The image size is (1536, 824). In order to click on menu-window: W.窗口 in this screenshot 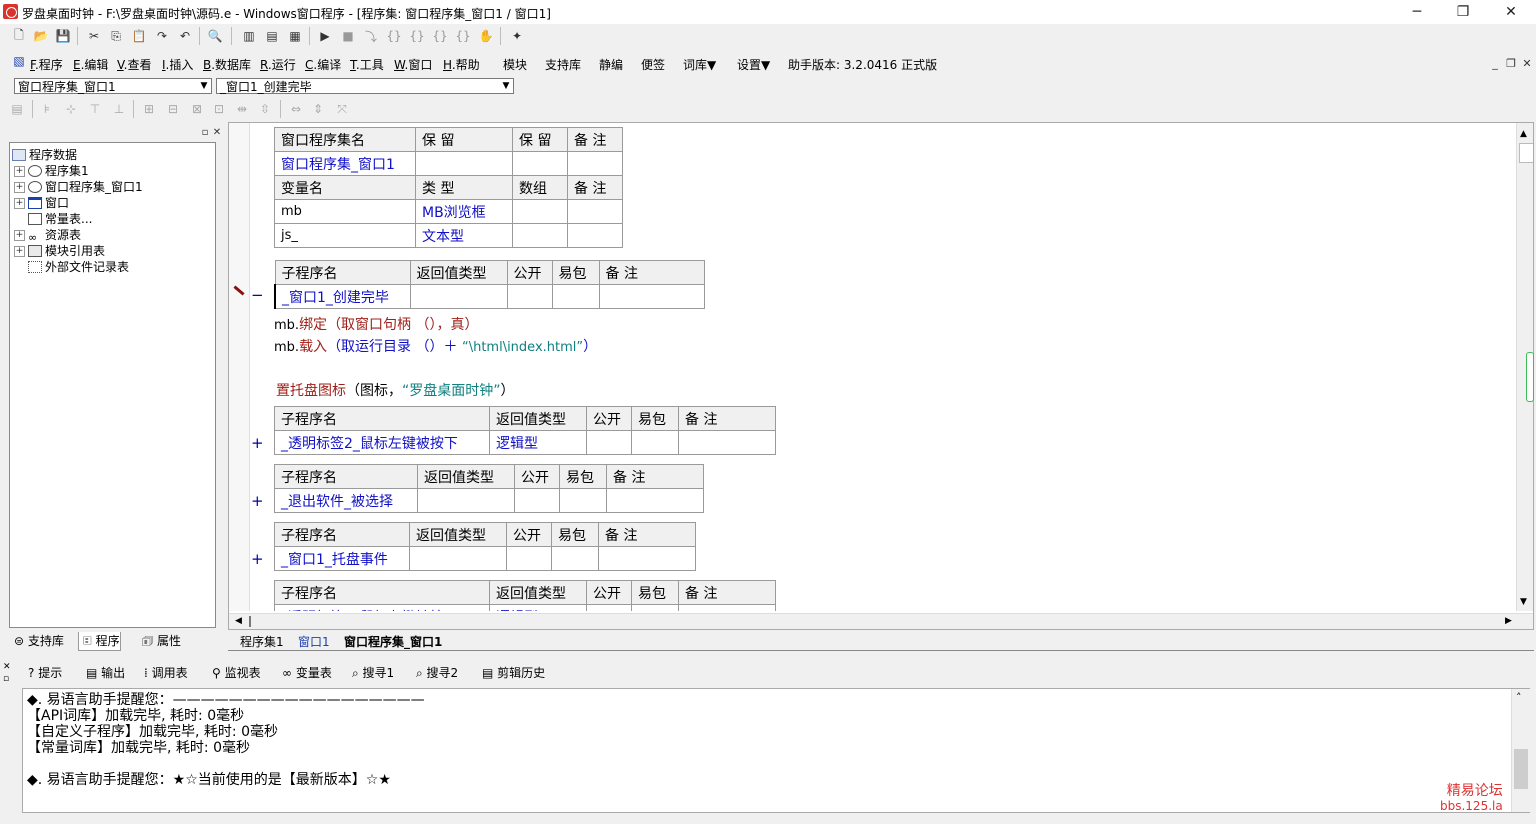, I will do `click(413, 64)`.